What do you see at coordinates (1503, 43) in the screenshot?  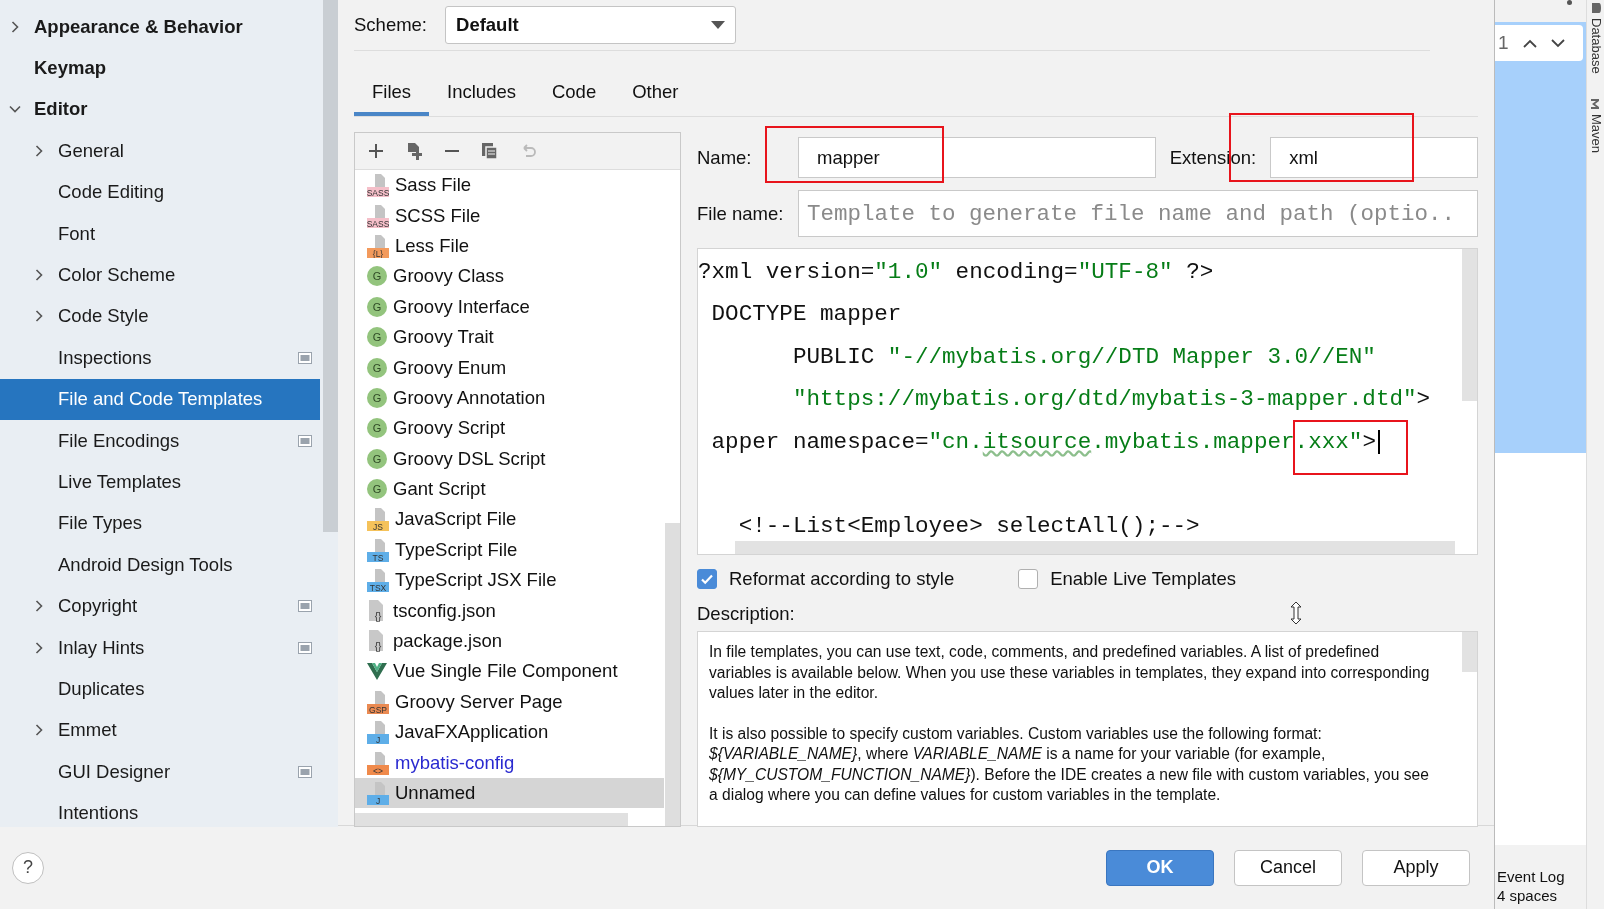 I see `match-count: 1` at bounding box center [1503, 43].